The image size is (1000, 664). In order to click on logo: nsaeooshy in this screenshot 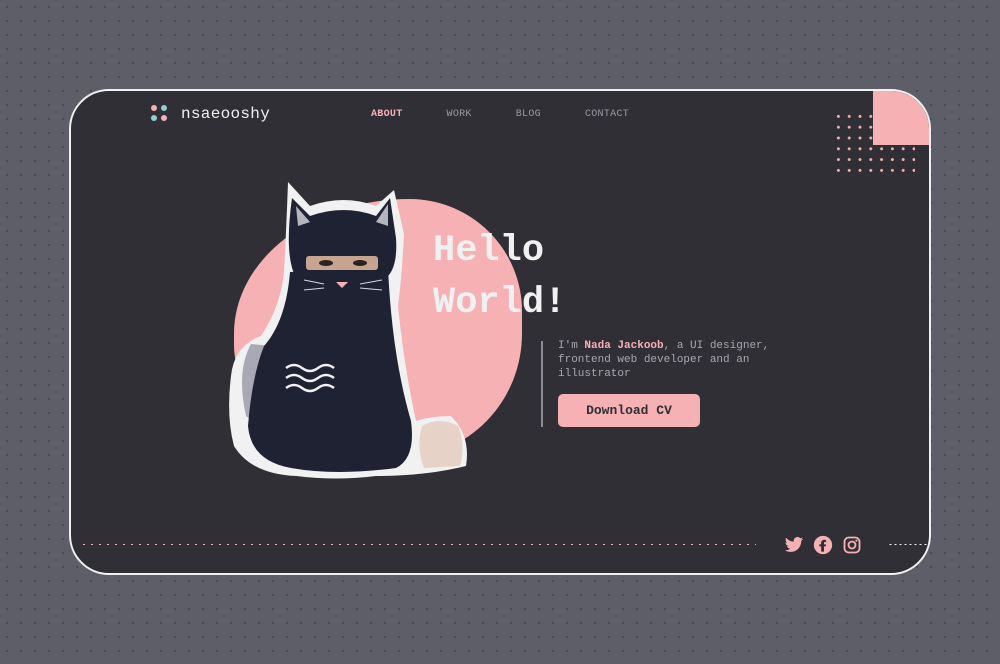, I will do `click(210, 114)`.